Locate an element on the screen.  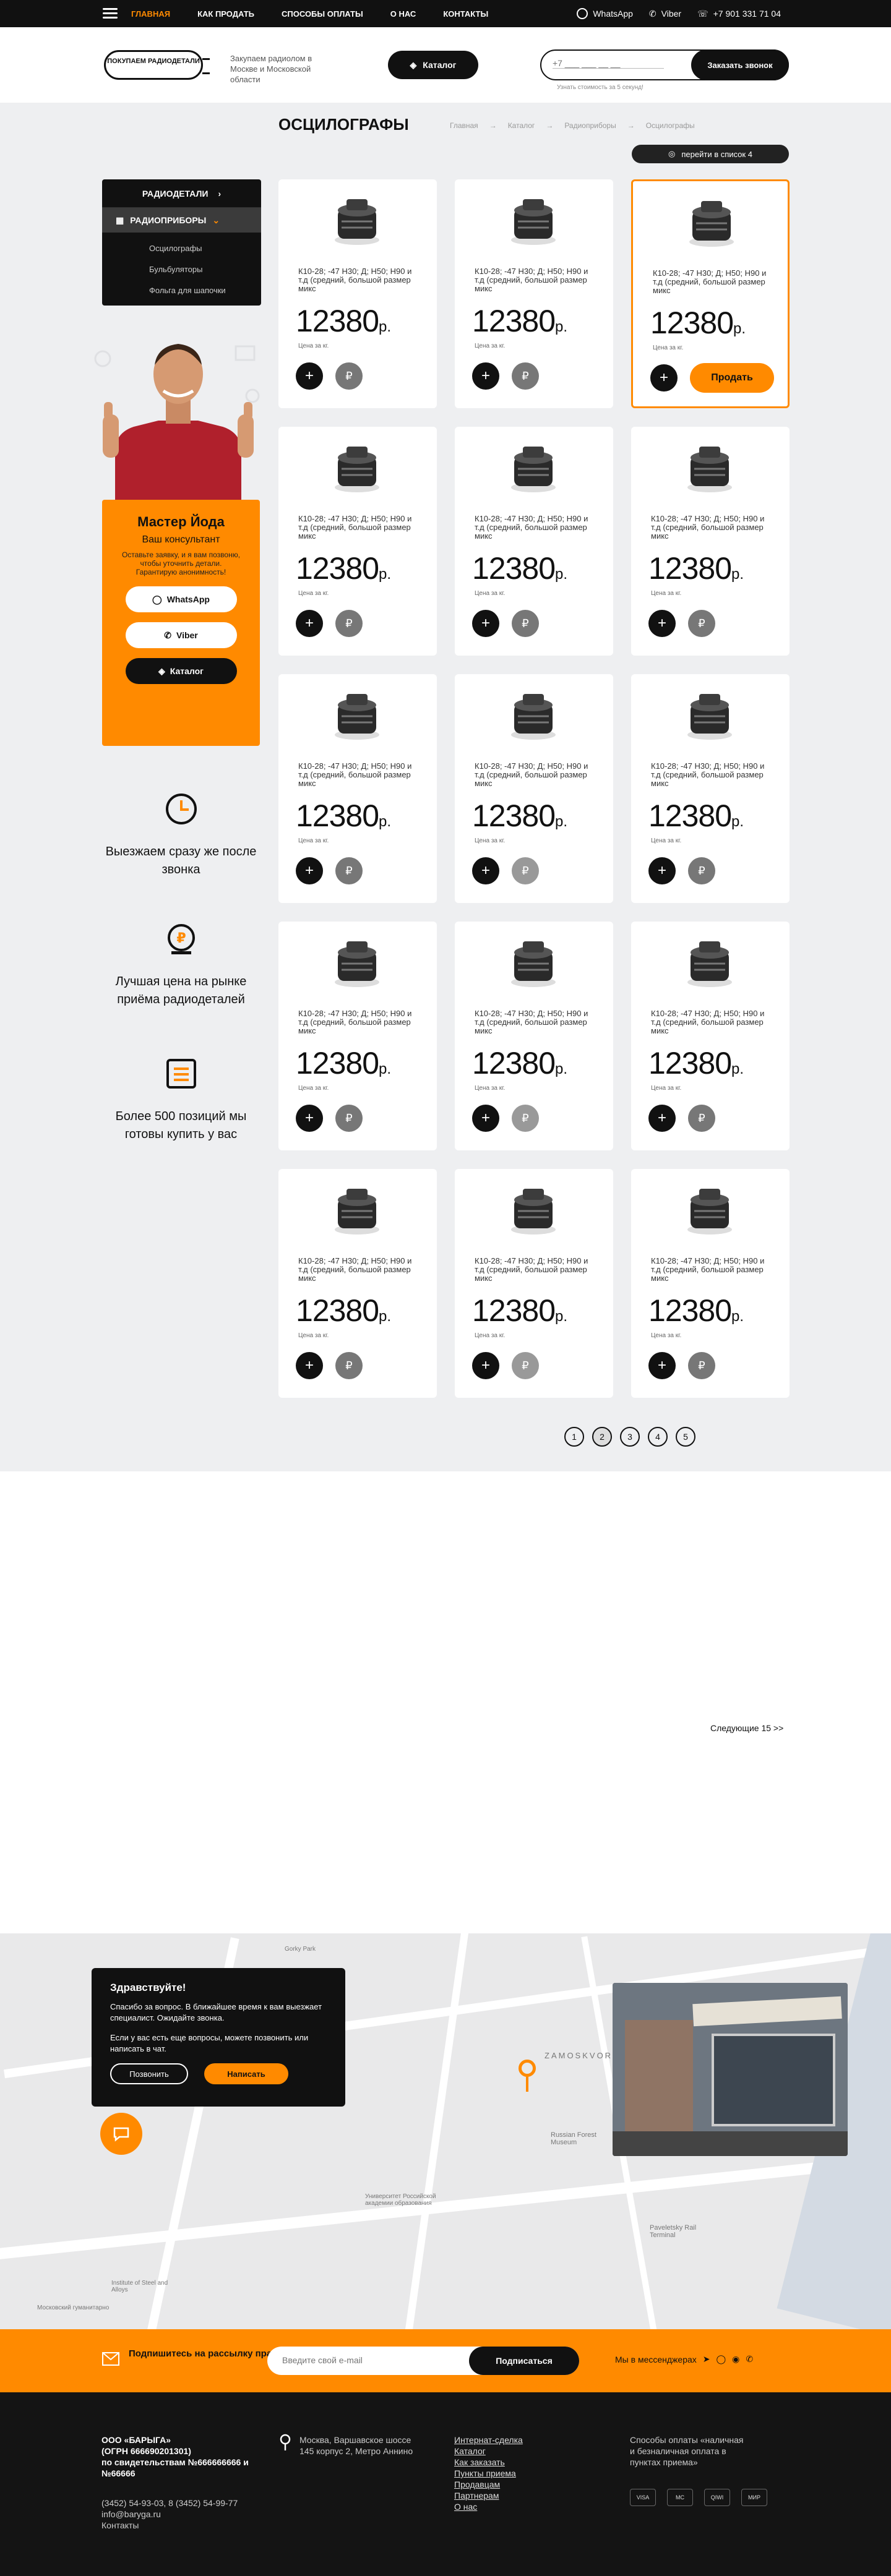
nav-payment: СПОСОБЫ ОПЛАТЫ is located at coordinates (323, 14).